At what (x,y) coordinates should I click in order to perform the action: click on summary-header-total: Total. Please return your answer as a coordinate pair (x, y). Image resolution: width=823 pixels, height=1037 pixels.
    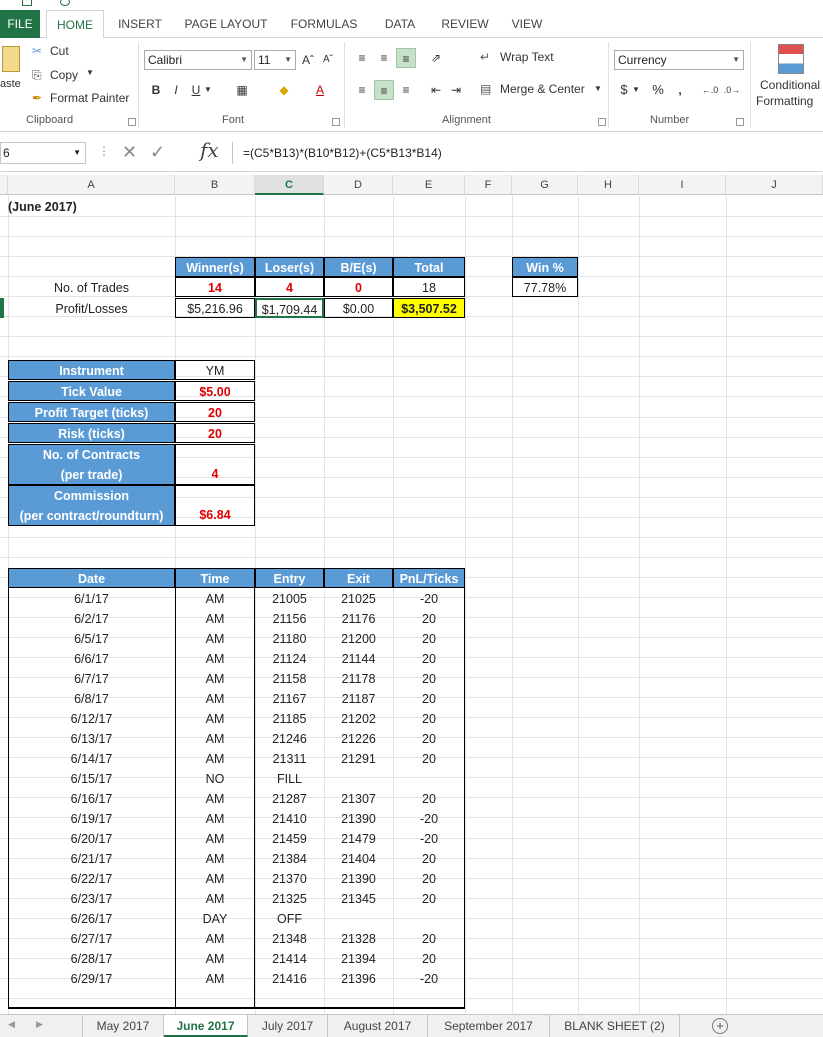
    Looking at the image, I should click on (429, 267).